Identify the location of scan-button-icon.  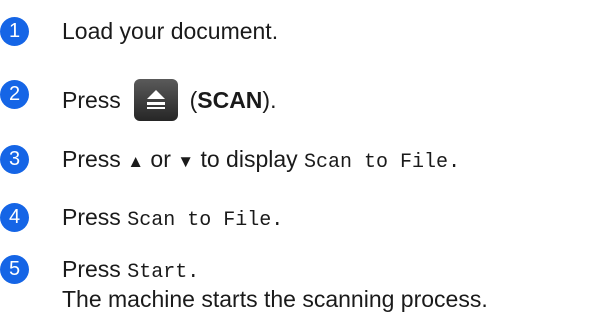
(156, 100).